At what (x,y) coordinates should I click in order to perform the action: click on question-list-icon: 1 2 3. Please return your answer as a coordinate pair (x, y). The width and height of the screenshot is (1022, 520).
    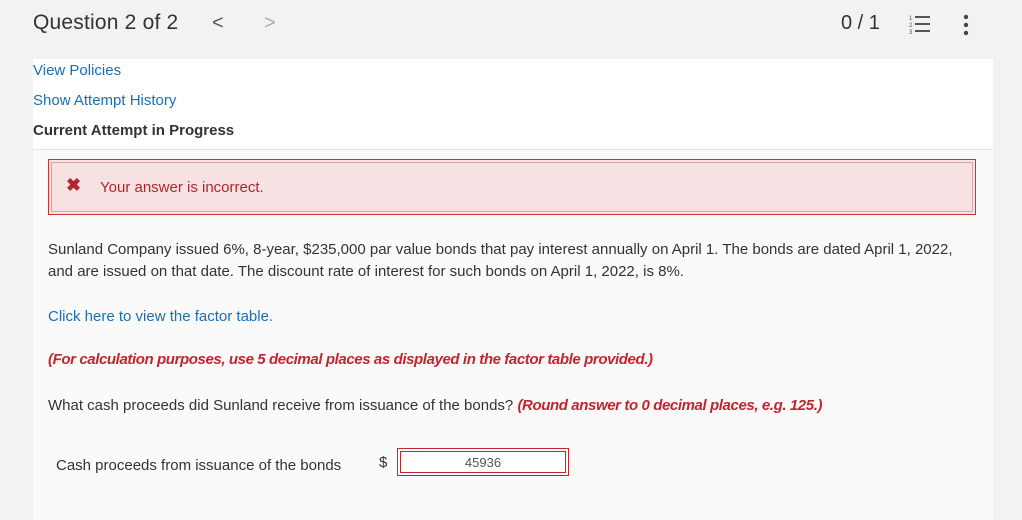
    Looking at the image, I should click on (920, 25).